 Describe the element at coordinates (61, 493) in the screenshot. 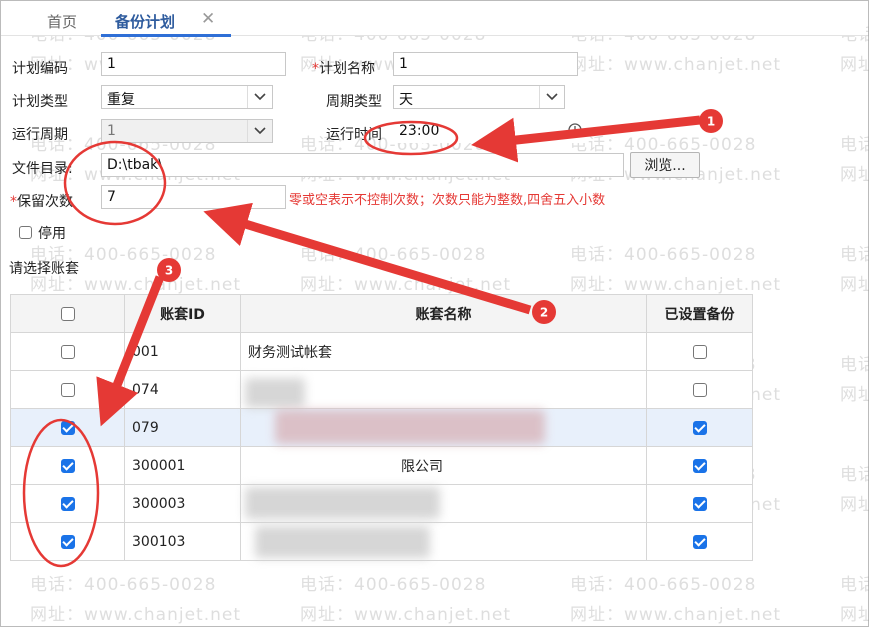

I see `annotation-circle-checkboxes` at that location.